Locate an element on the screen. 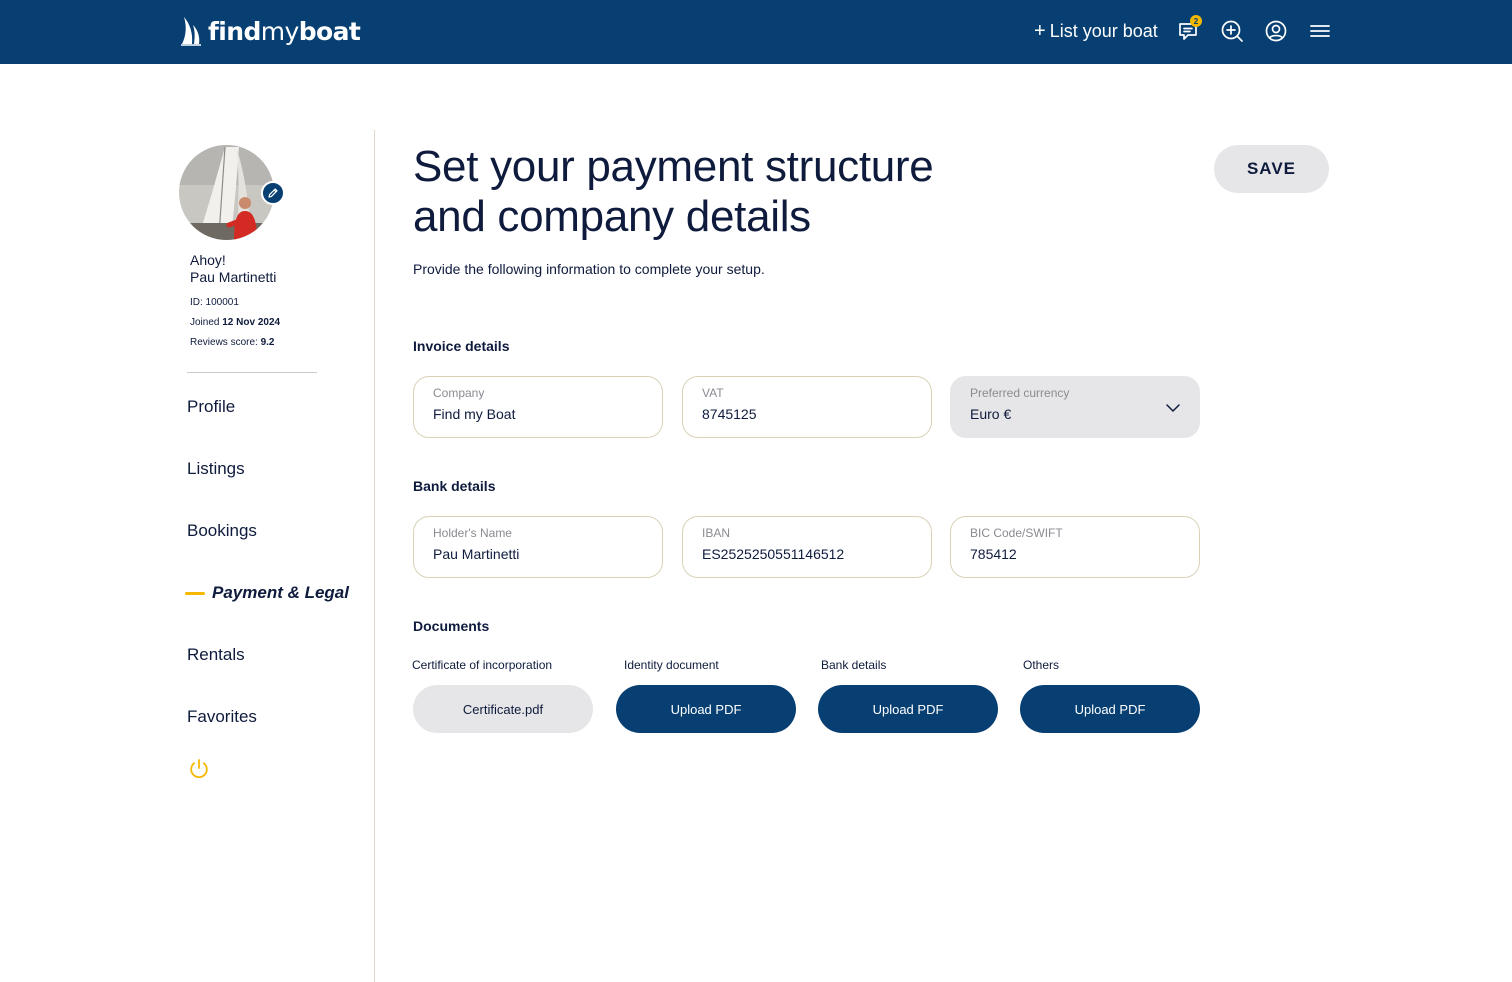 Image resolution: width=1512 pixels, height=982 pixels. joined-label: Joined is located at coordinates (205, 322).